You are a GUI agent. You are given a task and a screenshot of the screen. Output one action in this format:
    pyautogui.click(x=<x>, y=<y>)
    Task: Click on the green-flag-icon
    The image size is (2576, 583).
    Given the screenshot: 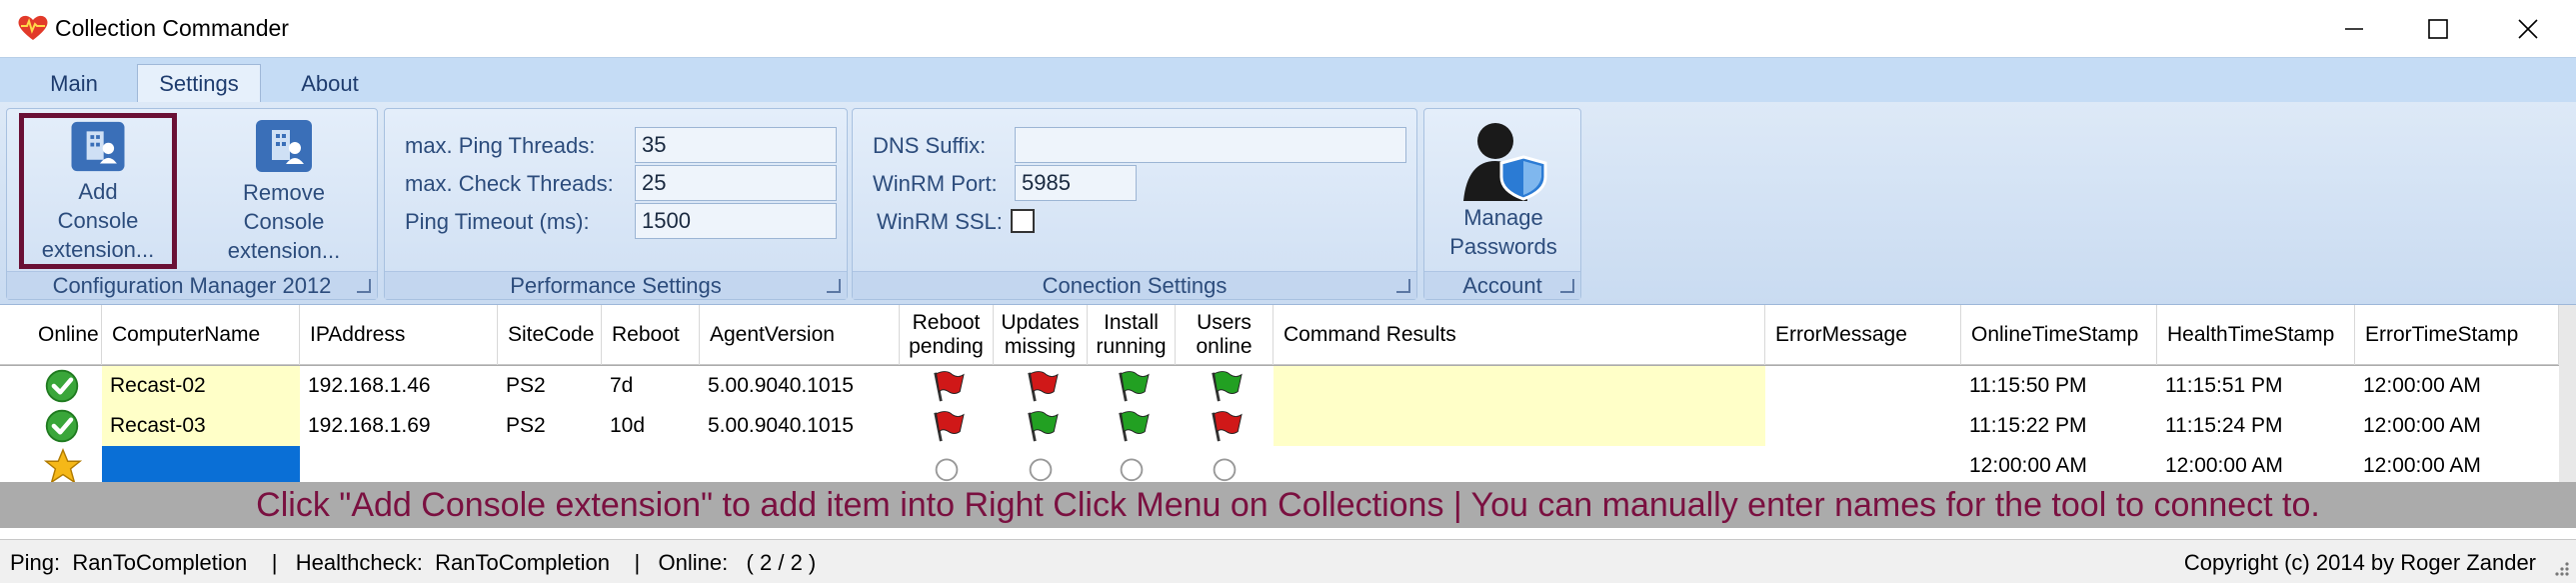 What is the action you would take?
    pyautogui.click(x=1134, y=386)
    